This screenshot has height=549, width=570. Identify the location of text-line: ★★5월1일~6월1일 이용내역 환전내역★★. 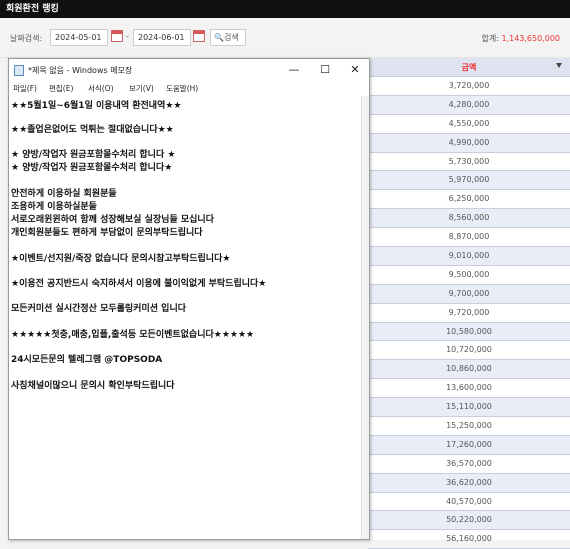
(96, 106).